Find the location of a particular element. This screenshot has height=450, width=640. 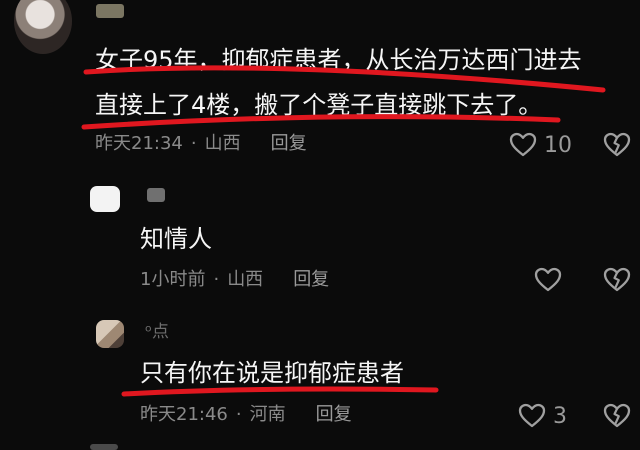

like-control: 3 is located at coordinates (542, 416).